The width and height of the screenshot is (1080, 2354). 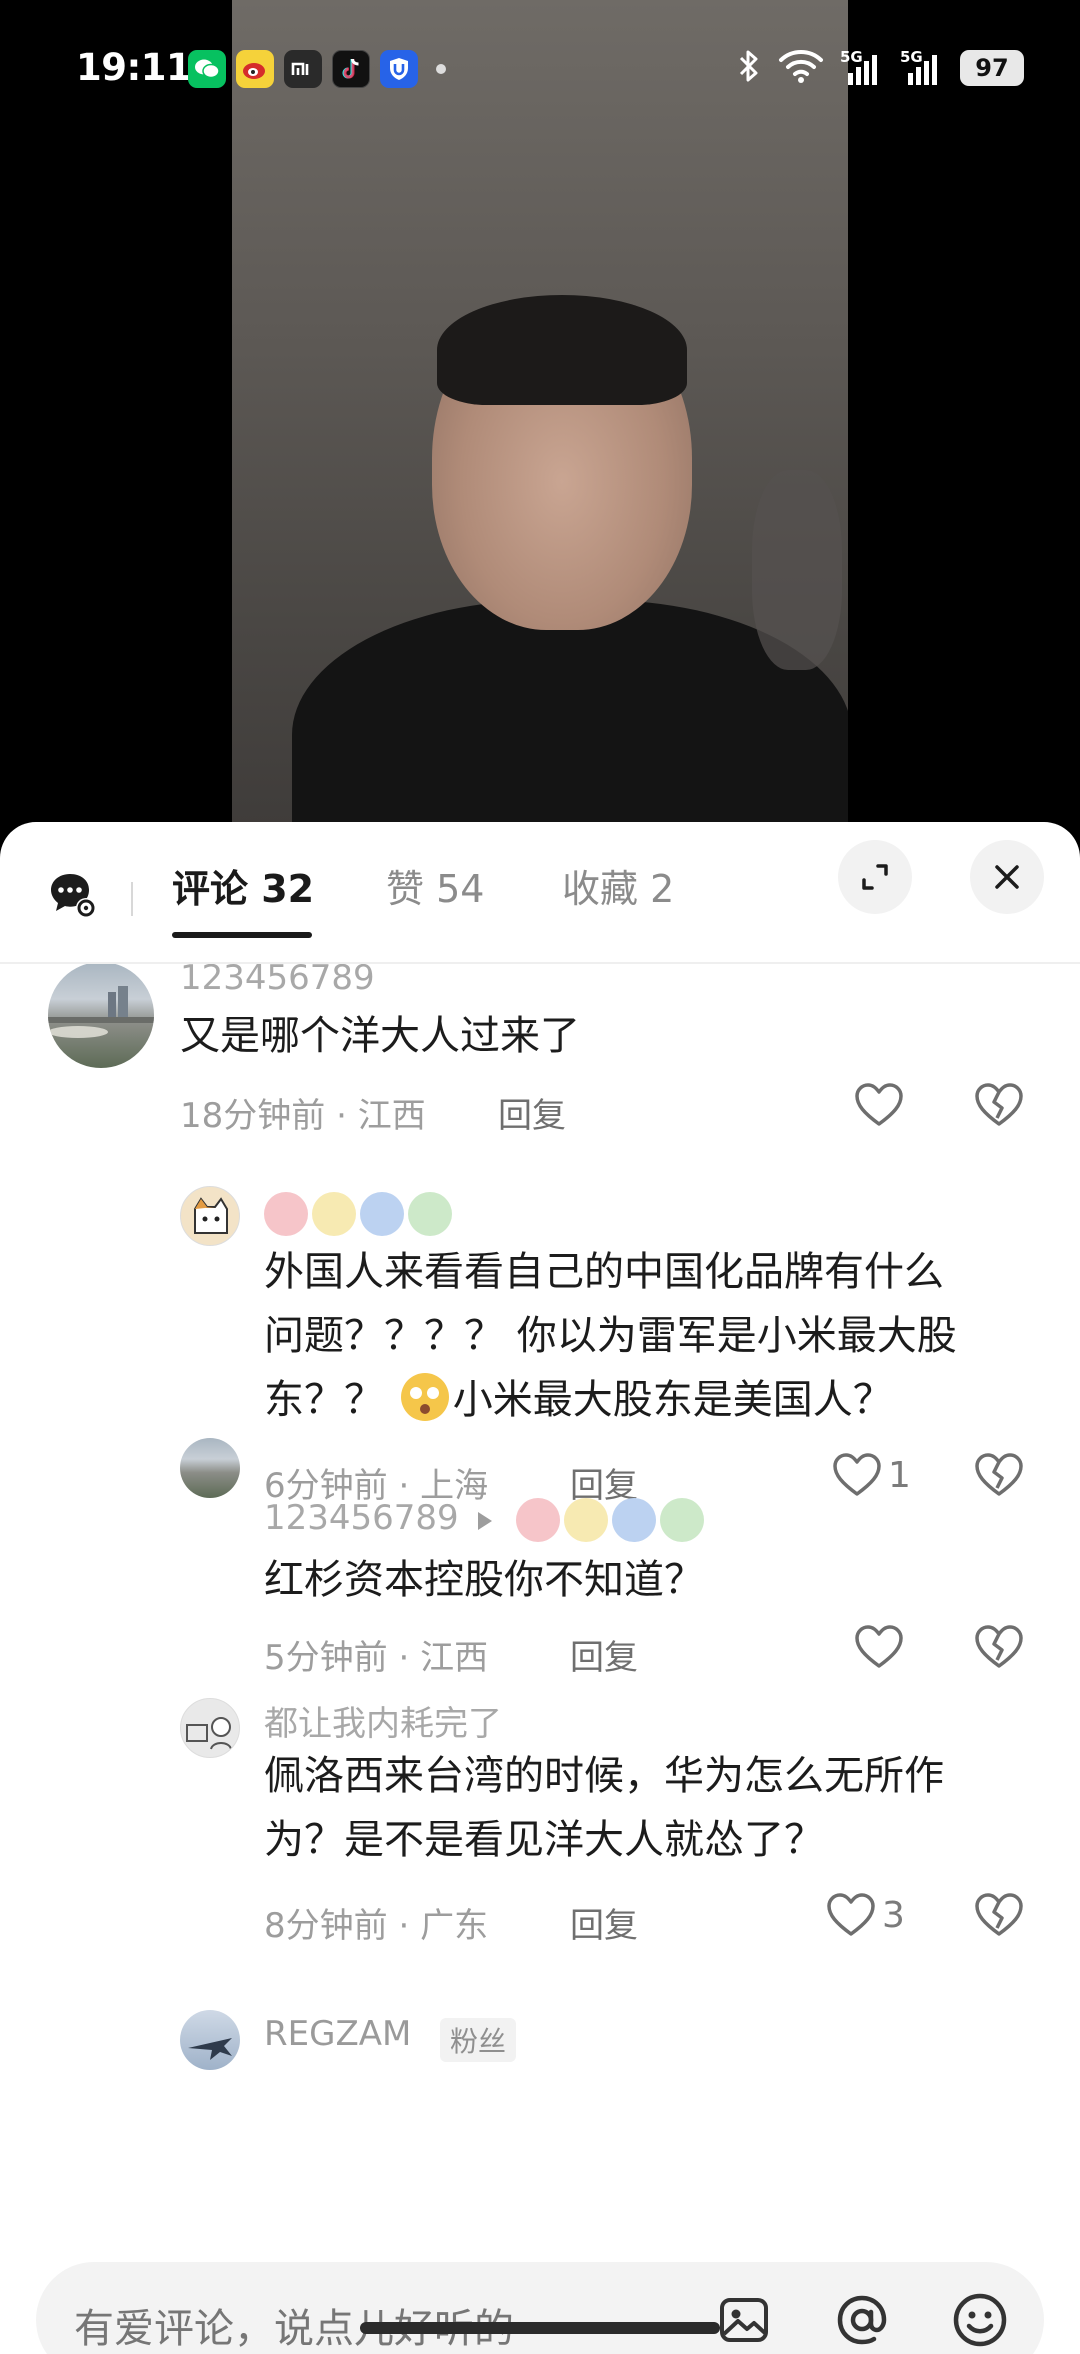 I want to click on network-type-2: 5G, so click(x=911, y=57).